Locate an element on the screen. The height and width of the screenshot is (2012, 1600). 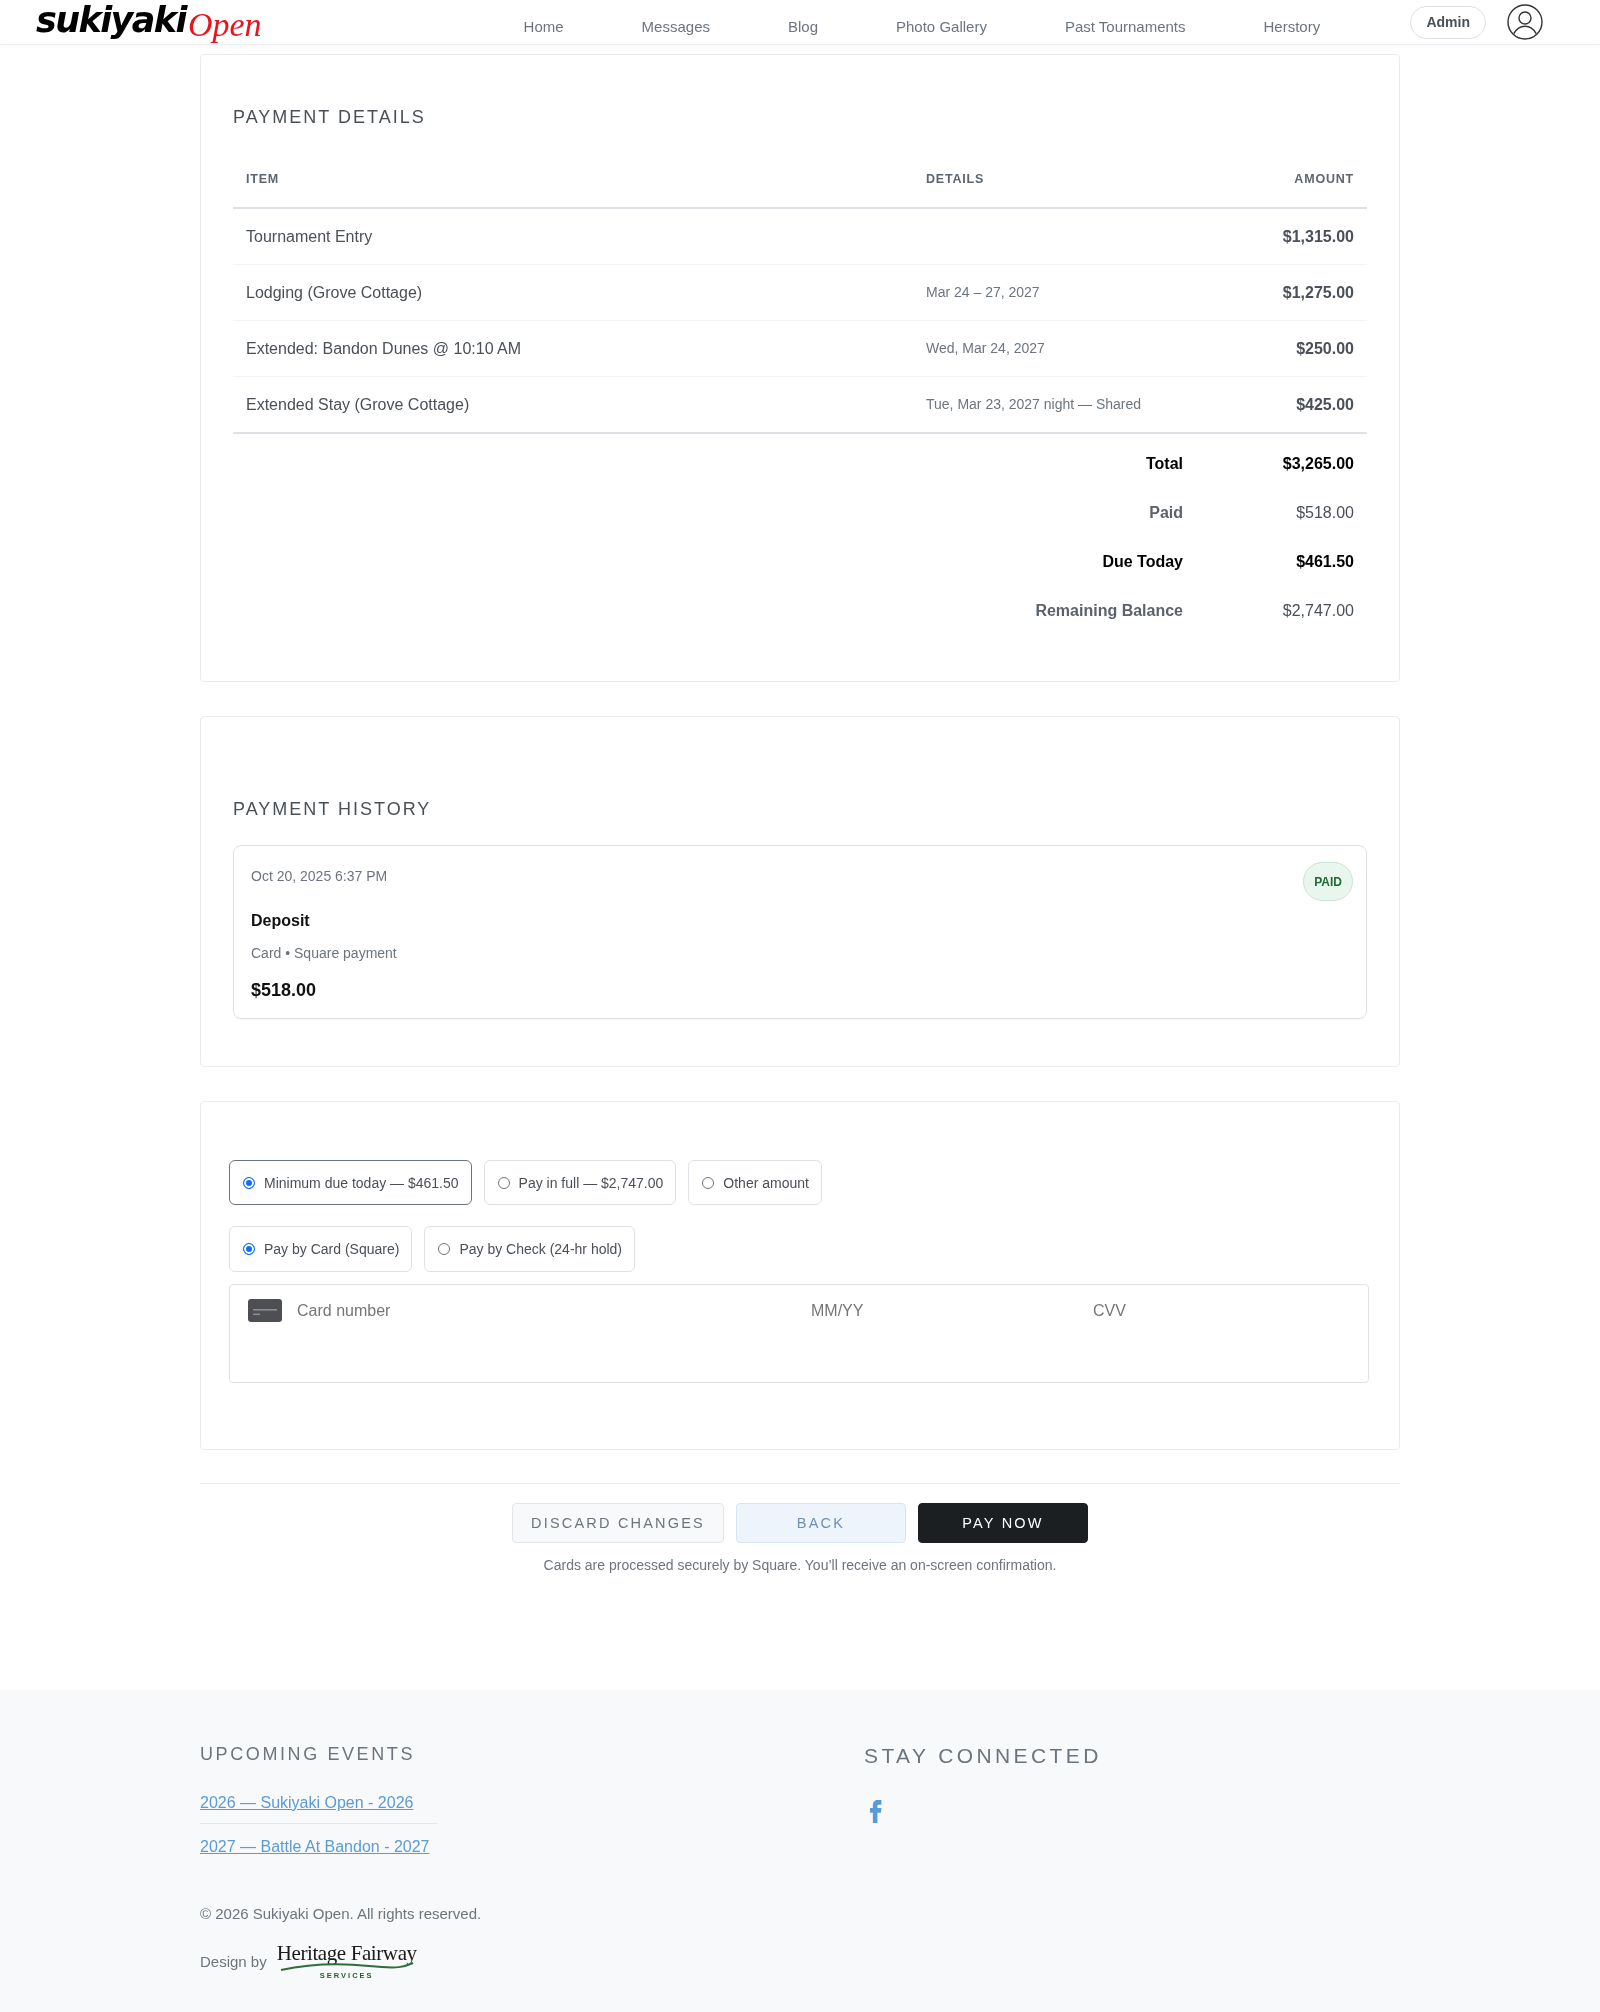
table-cell: Extended Stay (Grove Cottage) is located at coordinates (573, 404).